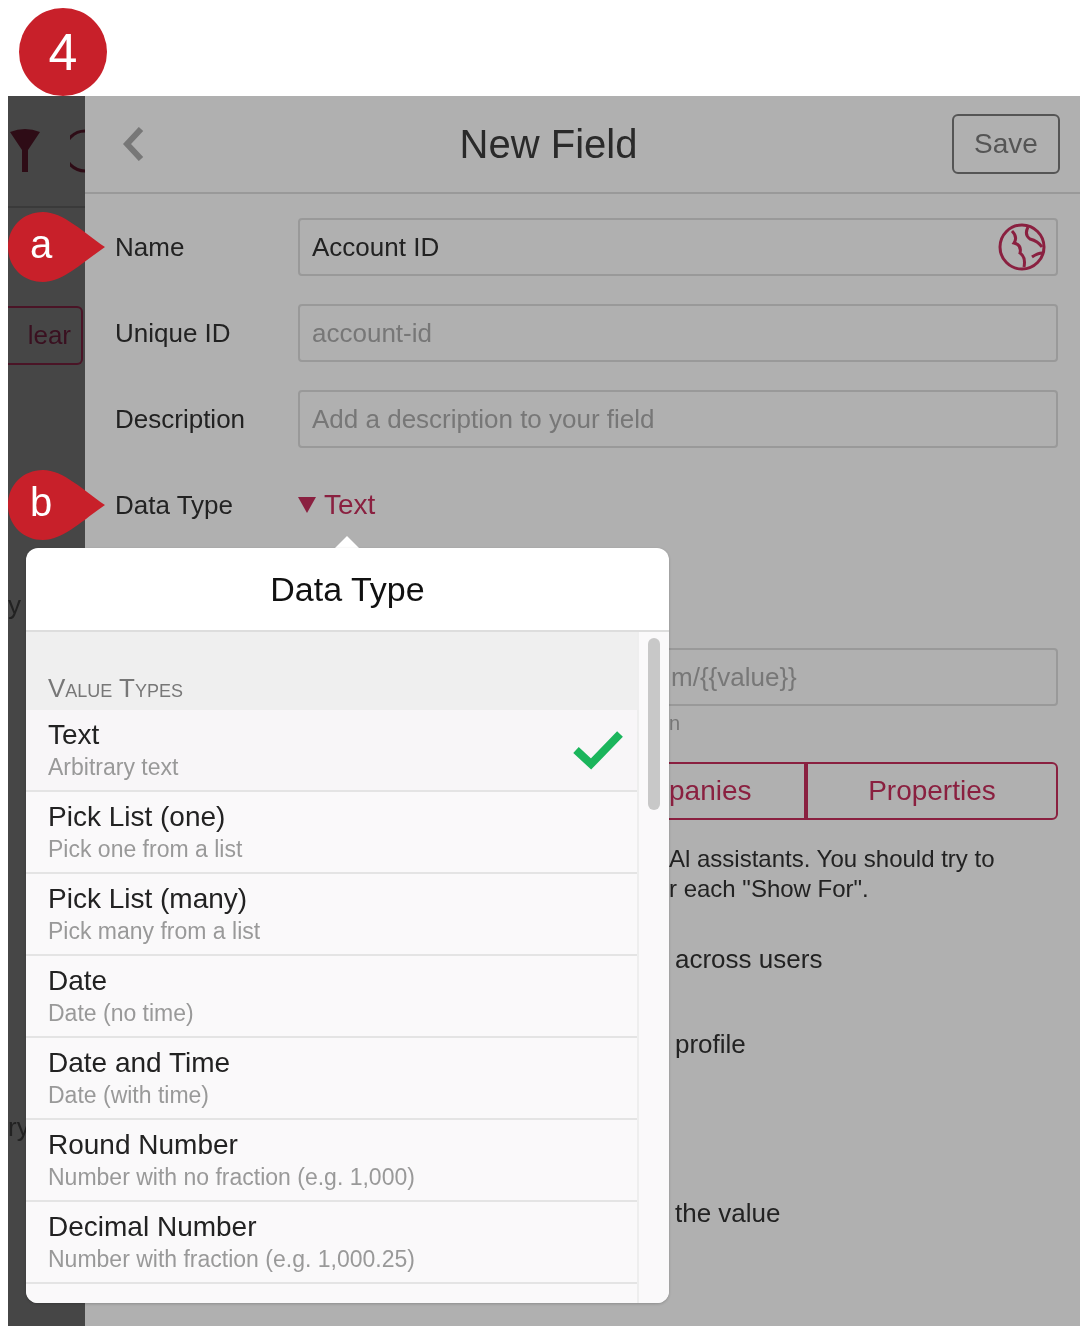  I want to click on section-header: Value Types, so click(116, 688).